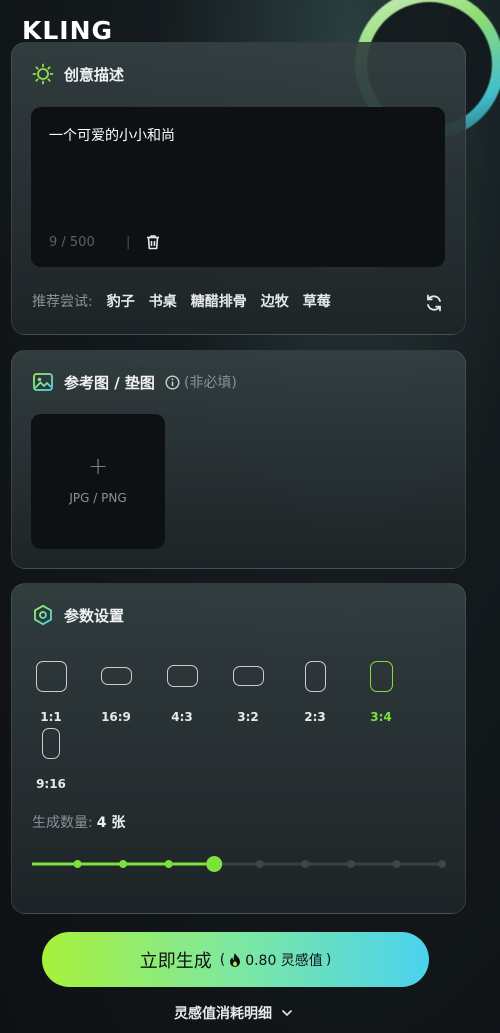 Image resolution: width=500 pixels, height=1033 pixels. Describe the element at coordinates (98, 466) in the screenshot. I see `plus-icon: +` at that location.